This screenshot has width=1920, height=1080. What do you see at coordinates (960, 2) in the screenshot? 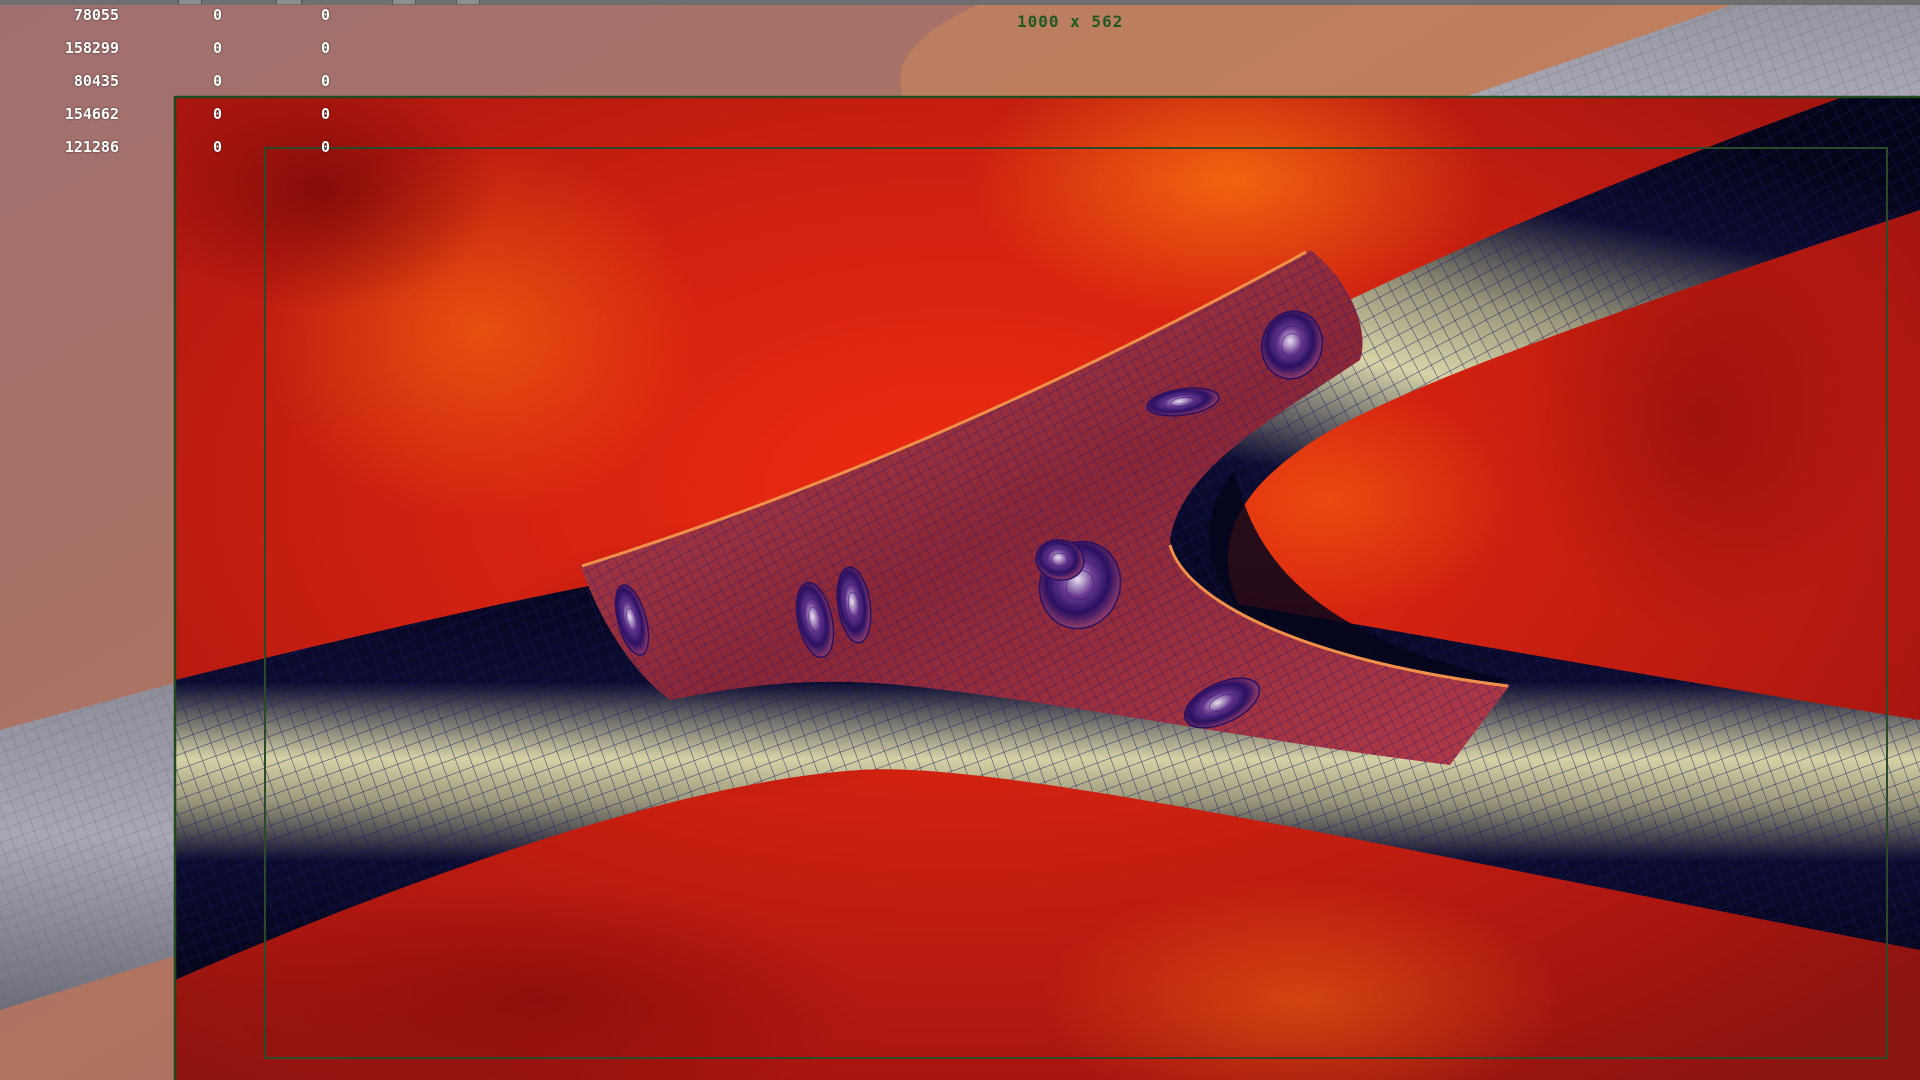
I see `header-strip` at bounding box center [960, 2].